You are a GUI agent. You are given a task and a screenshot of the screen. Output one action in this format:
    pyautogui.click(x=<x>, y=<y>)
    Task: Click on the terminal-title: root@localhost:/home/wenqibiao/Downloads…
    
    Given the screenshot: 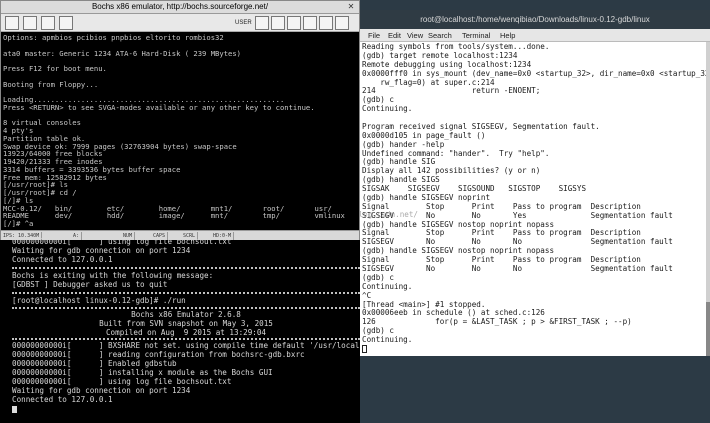 What is the action you would take?
    pyautogui.click(x=535, y=19)
    